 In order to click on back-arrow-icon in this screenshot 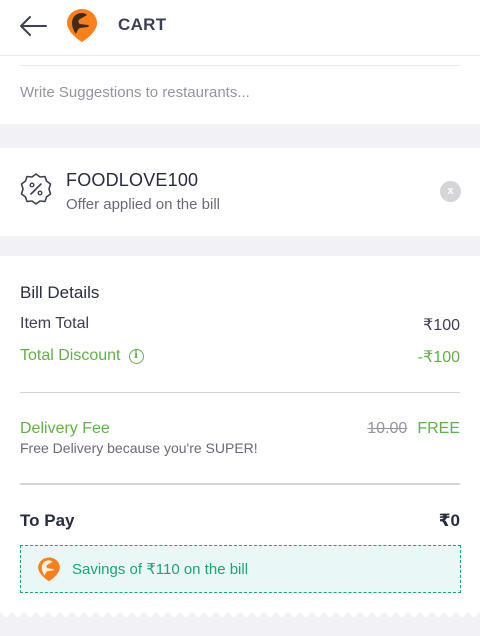, I will do `click(34, 26)`.